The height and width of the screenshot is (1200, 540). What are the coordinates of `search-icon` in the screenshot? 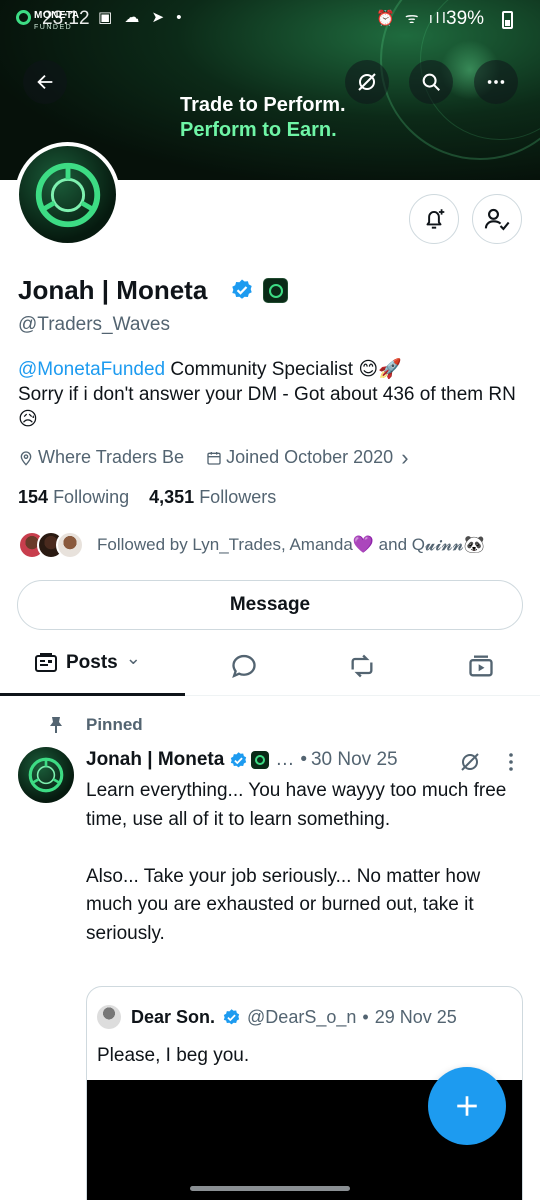 It's located at (431, 82).